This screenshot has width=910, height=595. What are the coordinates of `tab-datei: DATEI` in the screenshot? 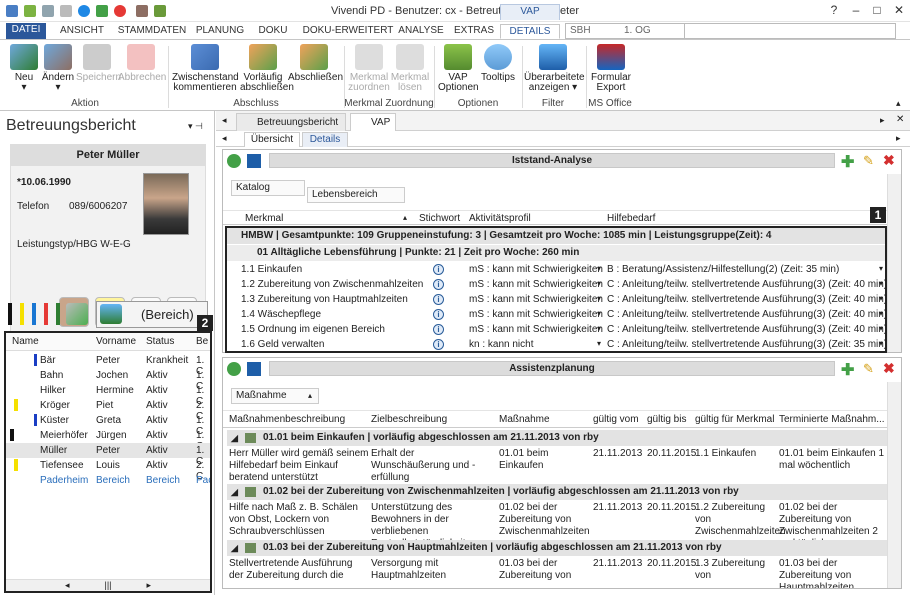 It's located at (26, 31).